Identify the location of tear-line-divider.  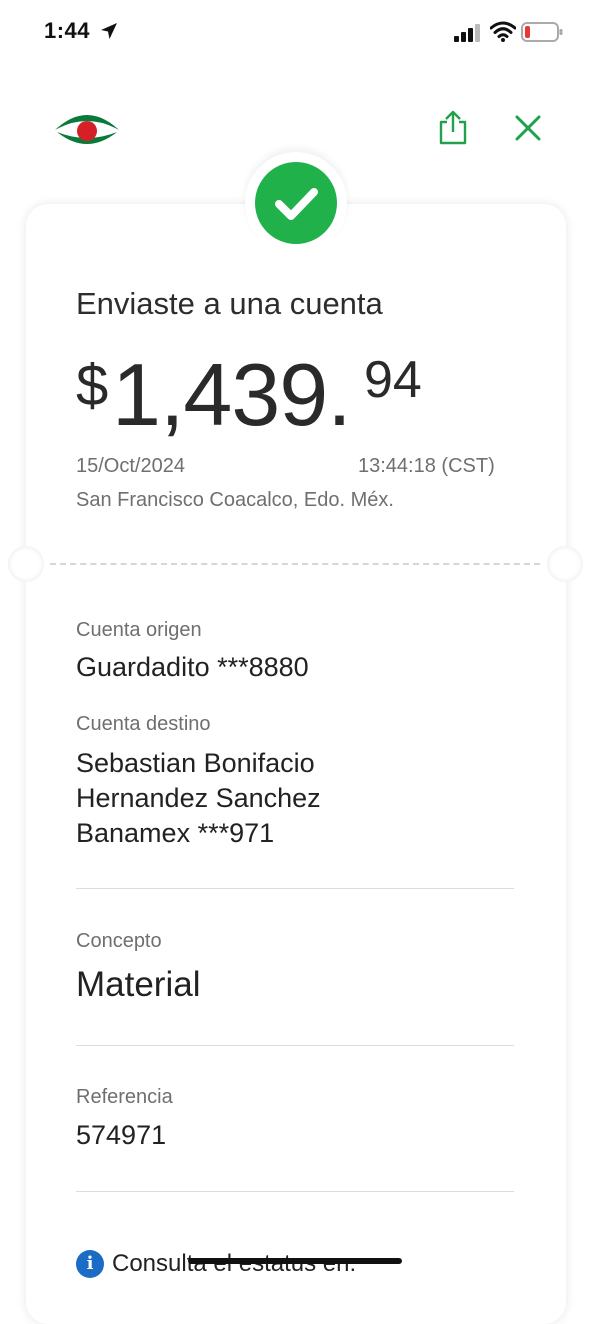
(295, 564).